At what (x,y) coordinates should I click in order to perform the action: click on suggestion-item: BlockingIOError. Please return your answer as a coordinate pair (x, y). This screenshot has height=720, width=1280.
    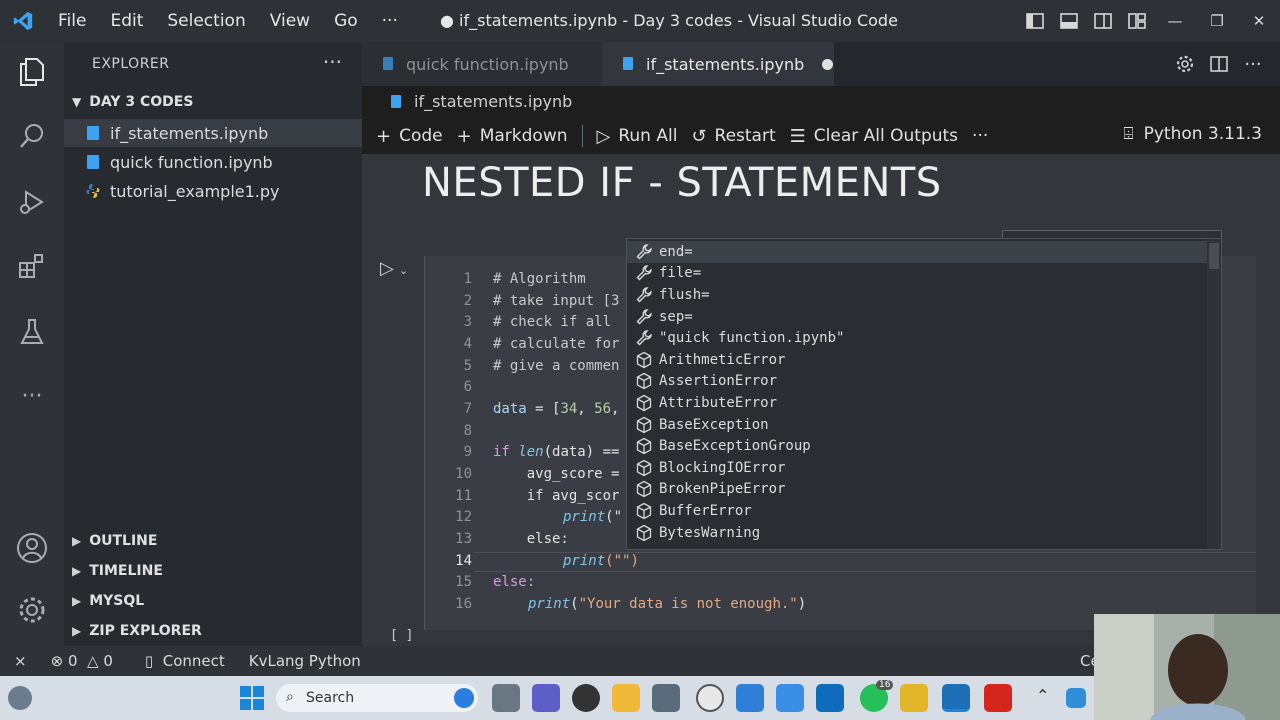
    Looking at the image, I should click on (917, 468).